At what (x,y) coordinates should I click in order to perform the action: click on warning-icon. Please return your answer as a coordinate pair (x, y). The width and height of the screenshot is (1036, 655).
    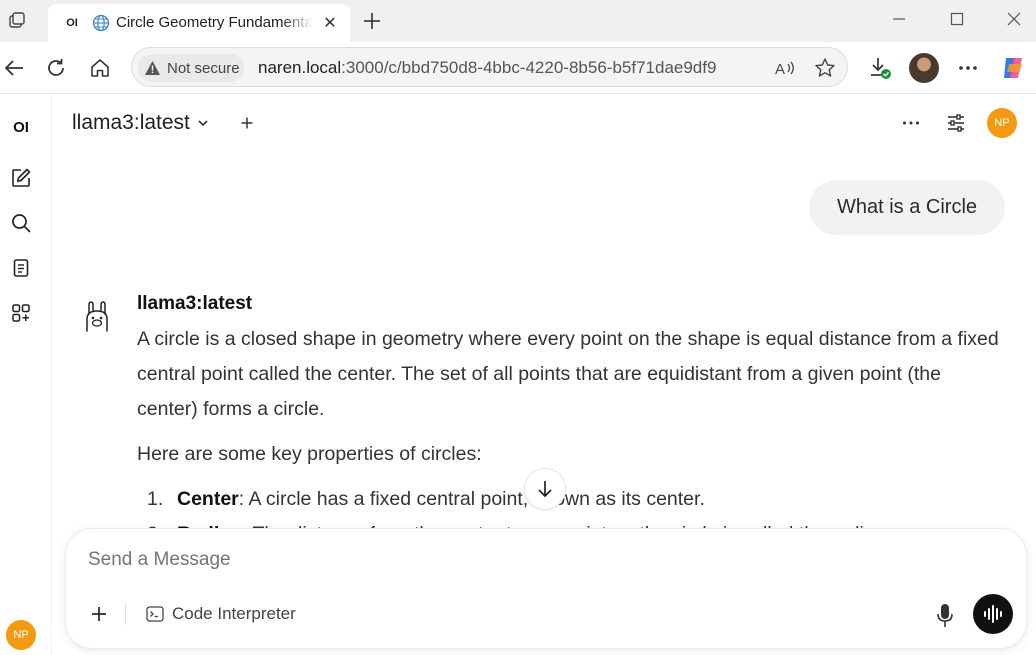
    Looking at the image, I should click on (152, 68).